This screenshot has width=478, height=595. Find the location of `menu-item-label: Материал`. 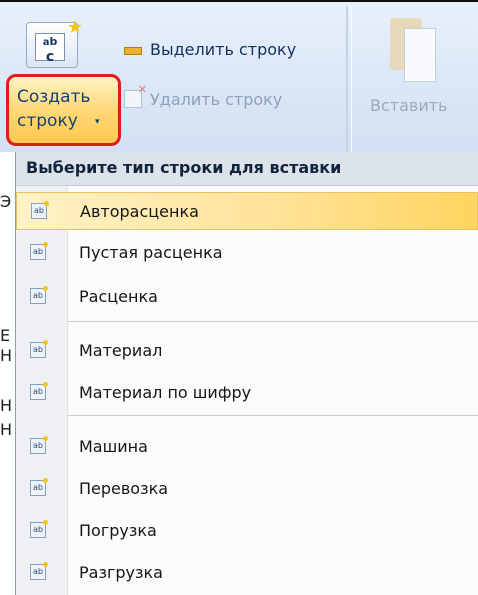

menu-item-label: Материал is located at coordinates (121, 350).